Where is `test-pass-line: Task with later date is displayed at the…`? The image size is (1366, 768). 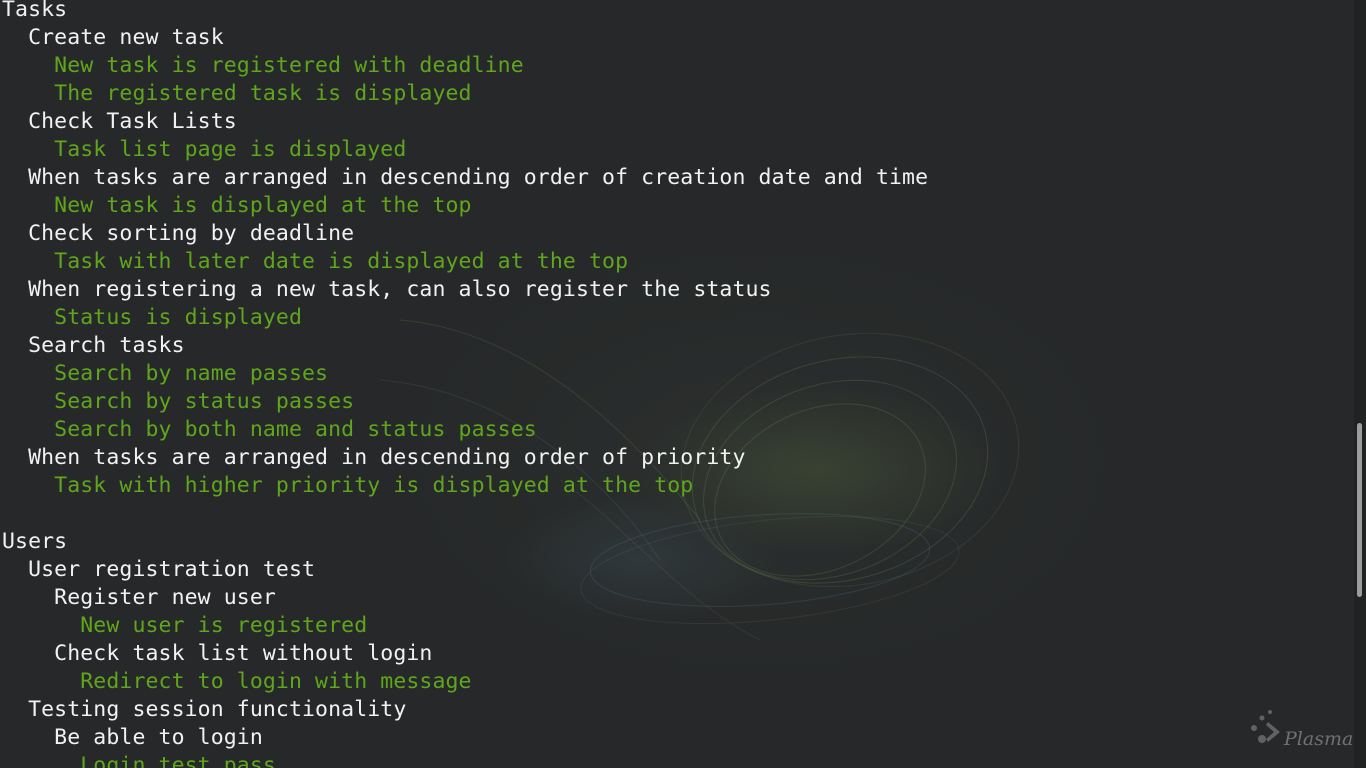
test-pass-line: Task with later date is displayed at the… is located at coordinates (315, 261).